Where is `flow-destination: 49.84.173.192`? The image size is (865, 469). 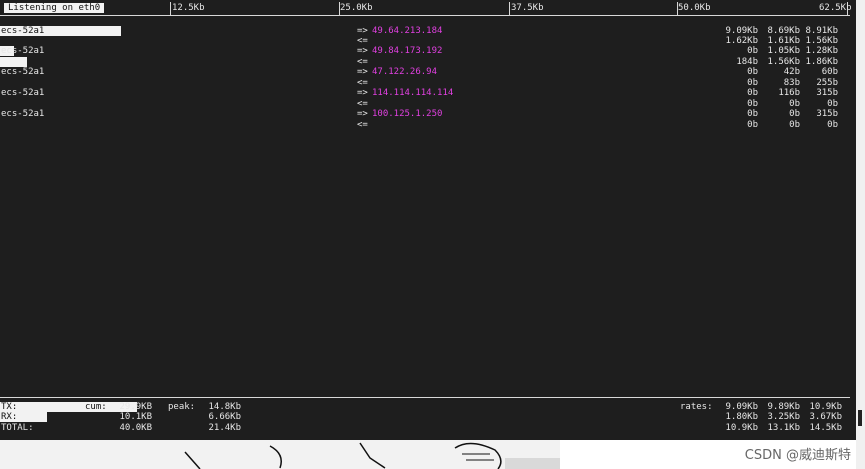 flow-destination: 49.84.173.192 is located at coordinates (407, 51).